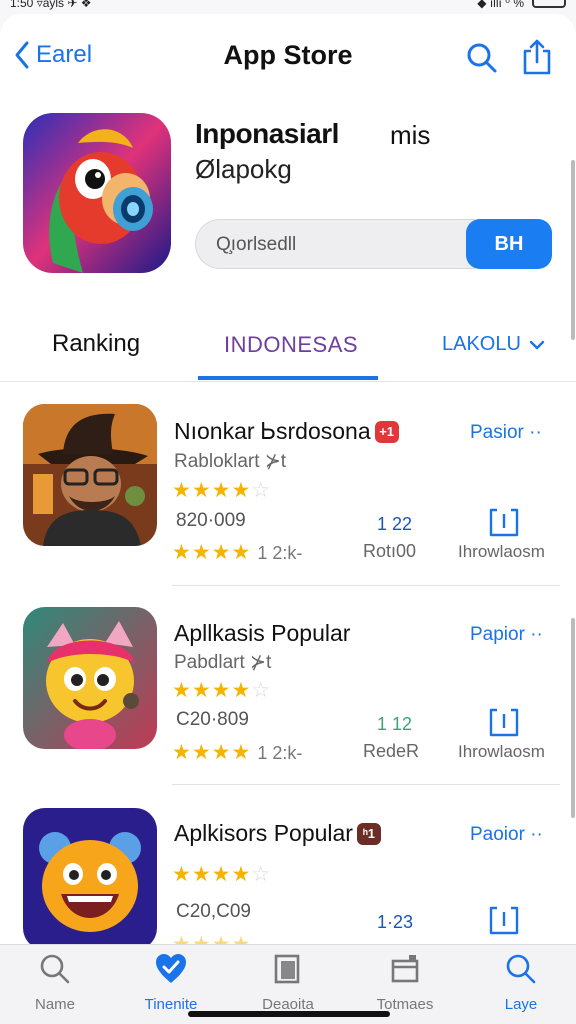 The width and height of the screenshot is (576, 1024). I want to click on status-bar: 1:50 ▿ayls ✈ ❖ ◆ ıllı ⁰ %, so click(288, 7).